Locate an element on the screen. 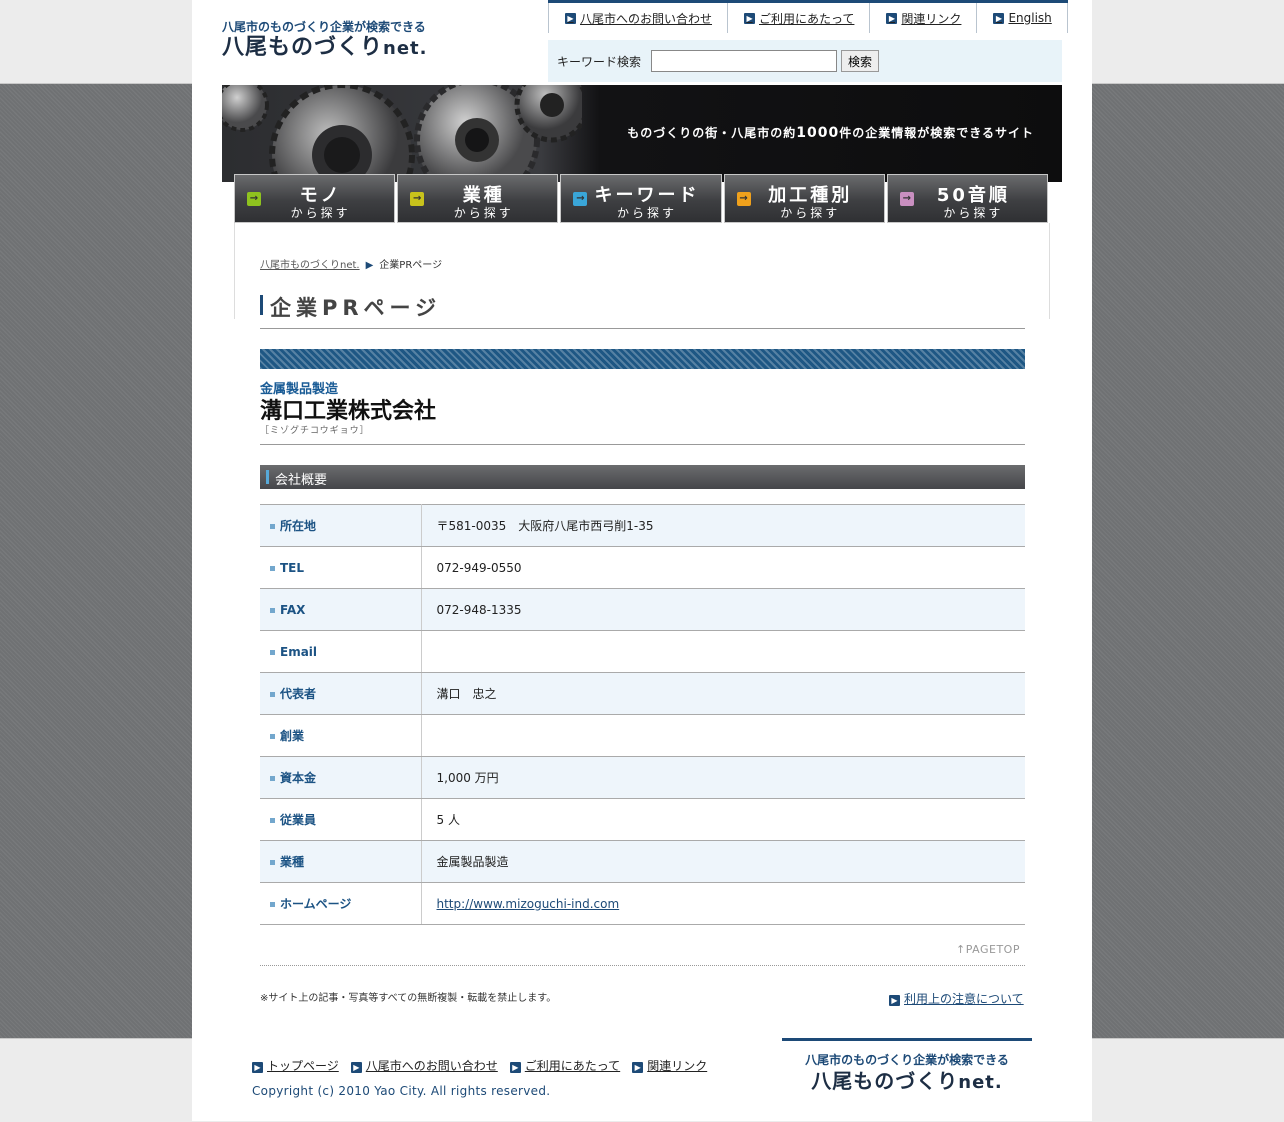 The image size is (1284, 1122). logo-title: 八尾ものづくりnet. is located at coordinates (907, 1082).